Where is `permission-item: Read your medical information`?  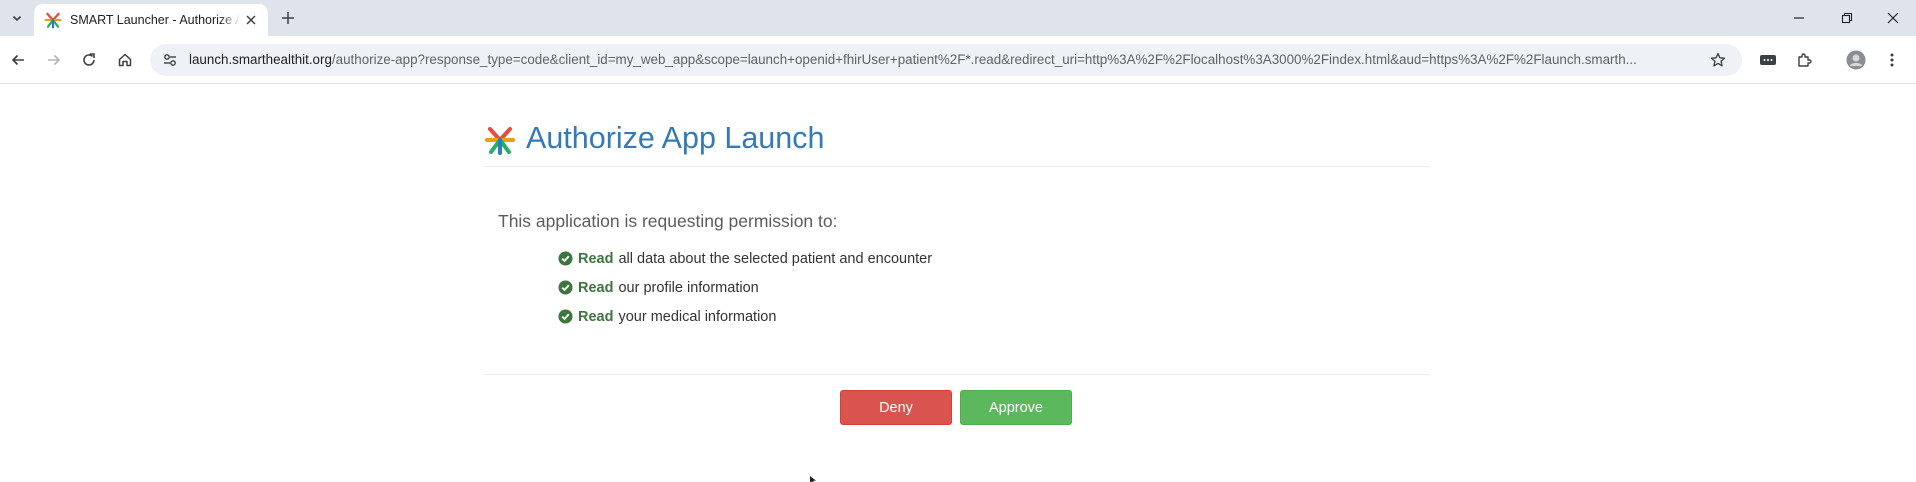 permission-item: Read your medical information is located at coordinates (745, 316).